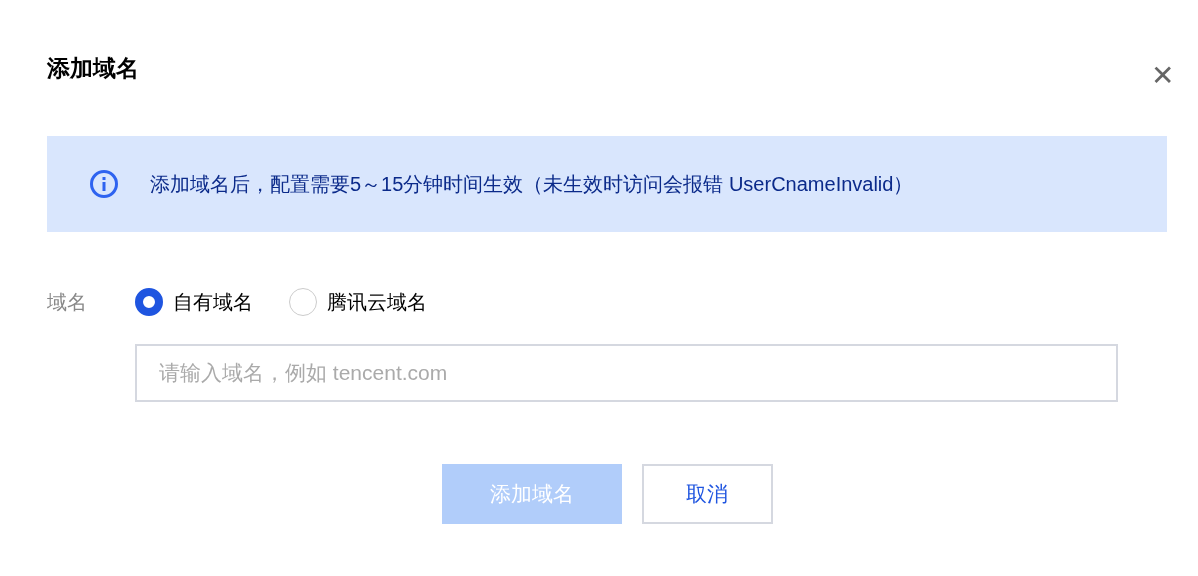  What do you see at coordinates (149, 302) in the screenshot?
I see `radio-icon` at bounding box center [149, 302].